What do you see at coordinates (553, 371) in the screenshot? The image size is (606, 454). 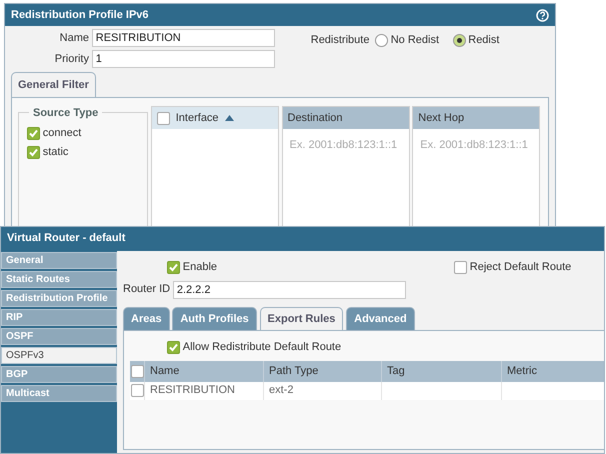 I see `column-header: Metric` at bounding box center [553, 371].